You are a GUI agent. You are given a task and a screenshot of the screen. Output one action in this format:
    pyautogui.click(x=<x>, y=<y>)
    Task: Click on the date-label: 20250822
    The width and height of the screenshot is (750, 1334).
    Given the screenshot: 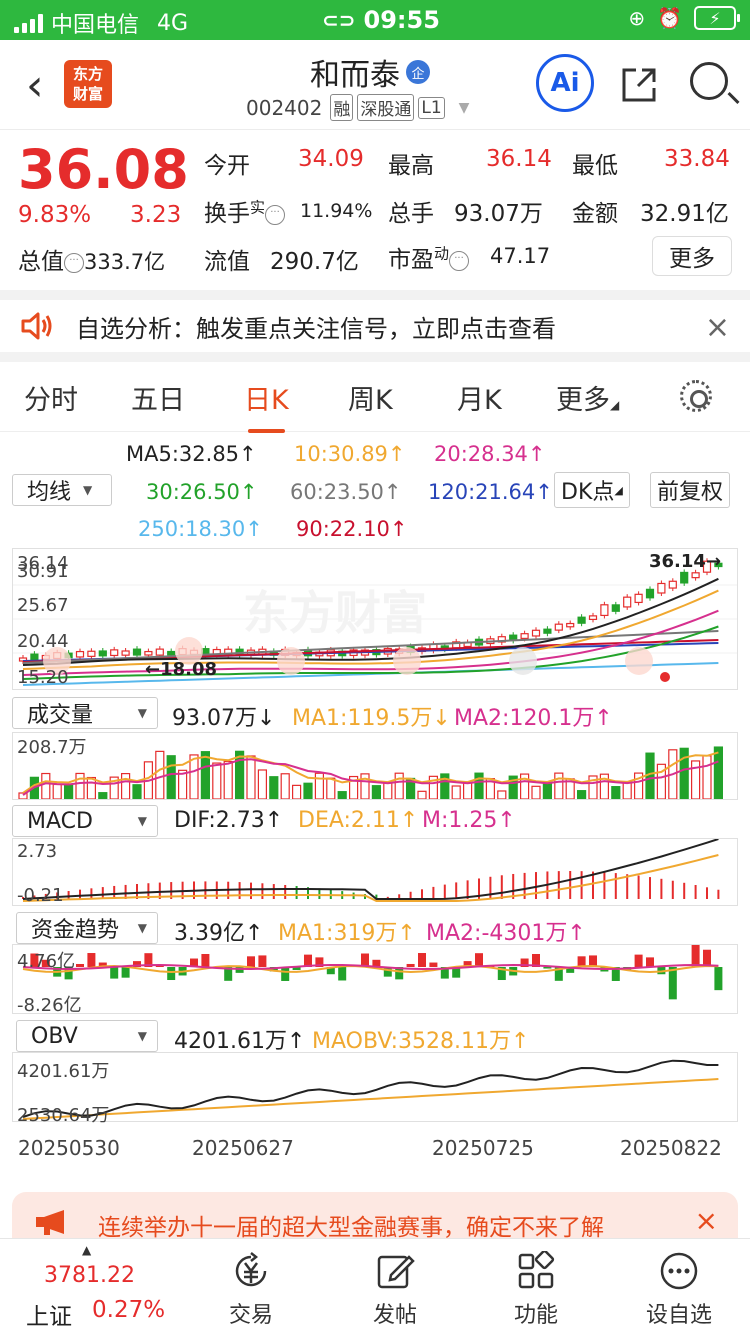 What is the action you would take?
    pyautogui.click(x=671, y=1148)
    